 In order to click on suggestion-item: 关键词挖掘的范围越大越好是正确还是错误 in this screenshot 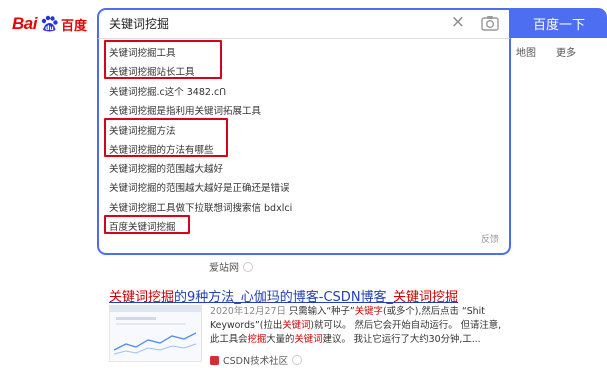, I will do `click(199, 187)`.